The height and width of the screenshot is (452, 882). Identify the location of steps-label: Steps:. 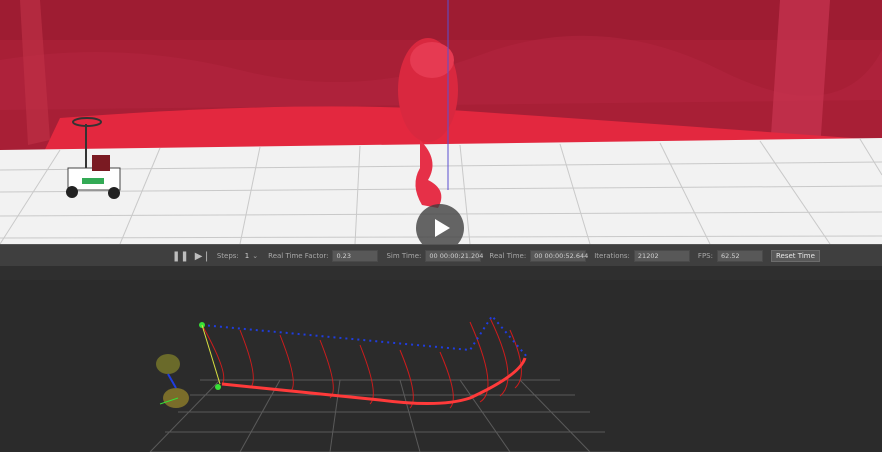
(227, 256).